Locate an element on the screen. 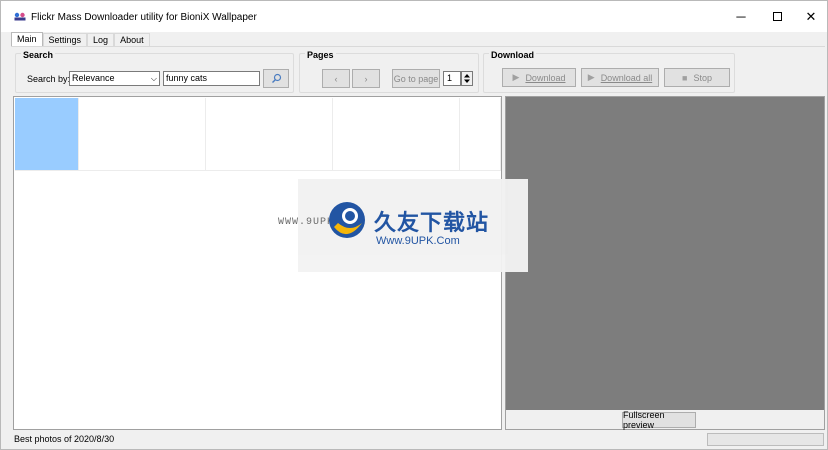 The image size is (828, 450). go-to-page-button: Go to page is located at coordinates (416, 78).